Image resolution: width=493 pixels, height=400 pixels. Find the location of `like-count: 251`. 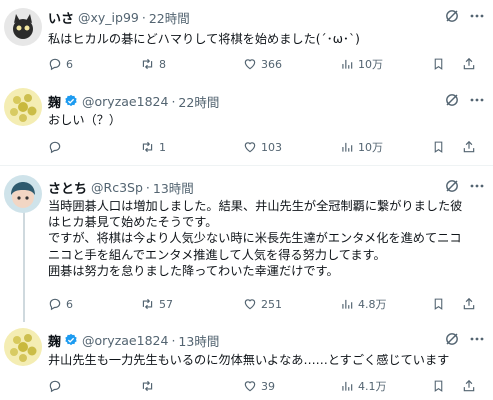

like-count: 251 is located at coordinates (271, 304).